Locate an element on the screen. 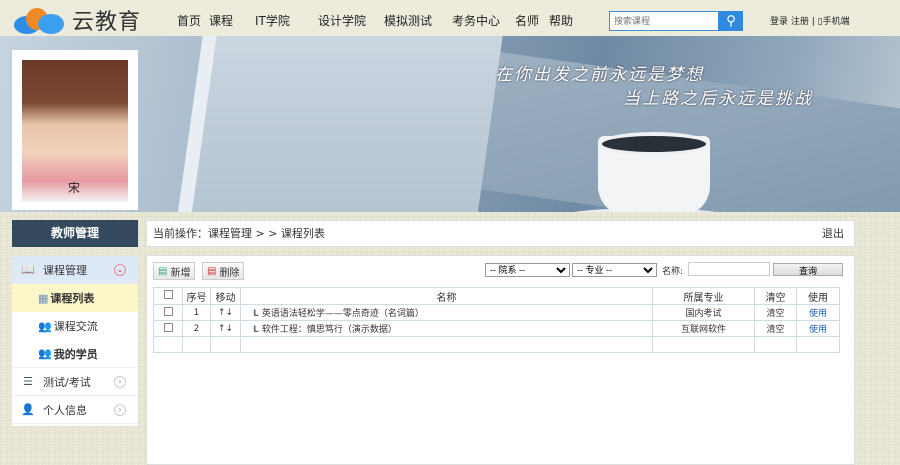 The width and height of the screenshot is (900, 465). sidebar-item-label: 个人信息 is located at coordinates (65, 410).